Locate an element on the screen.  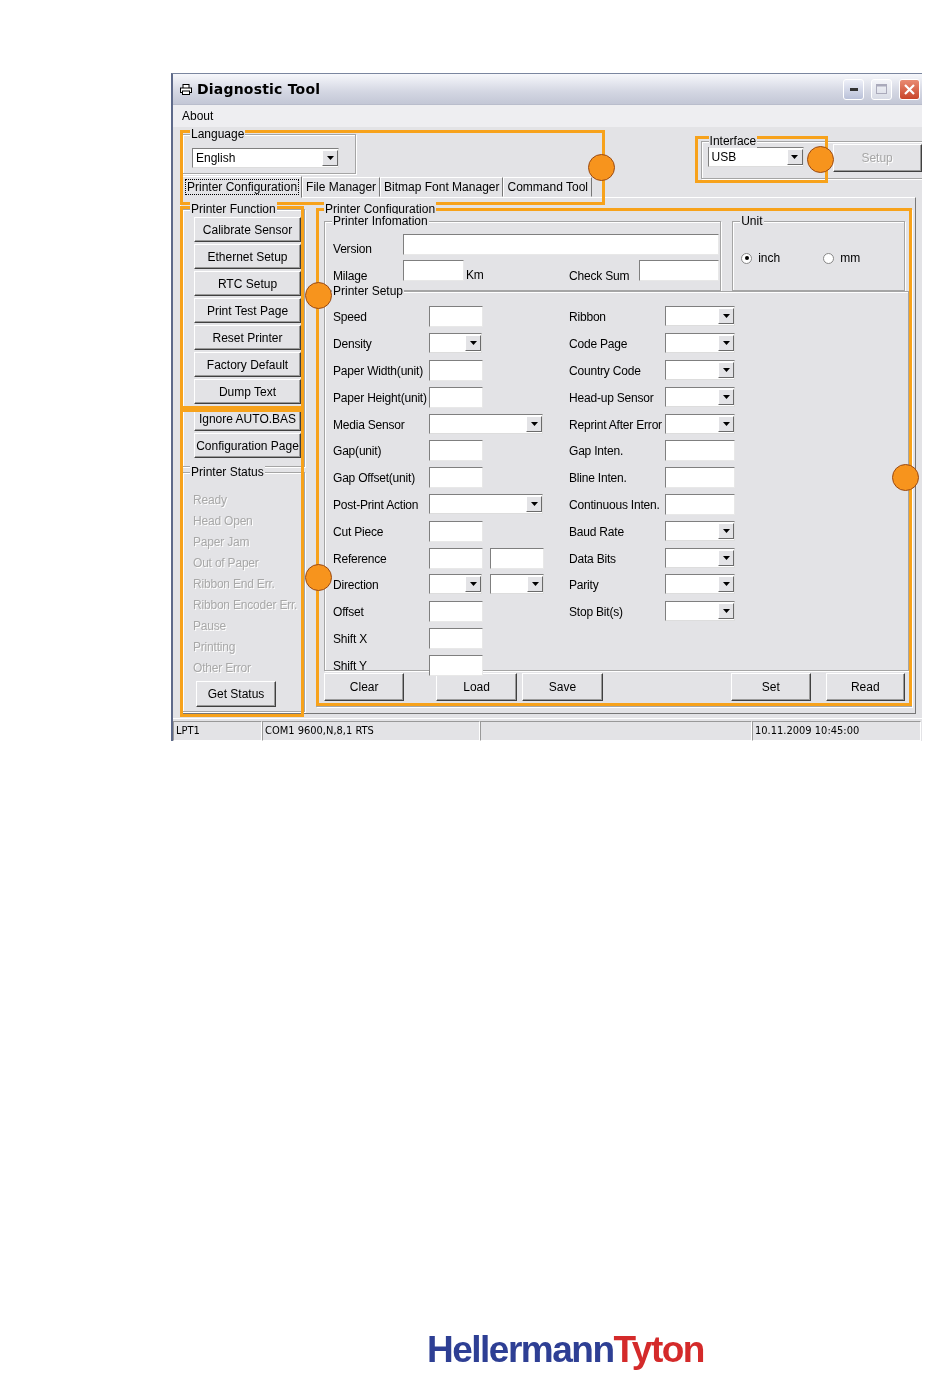
close-icon is located at coordinates (909, 89).